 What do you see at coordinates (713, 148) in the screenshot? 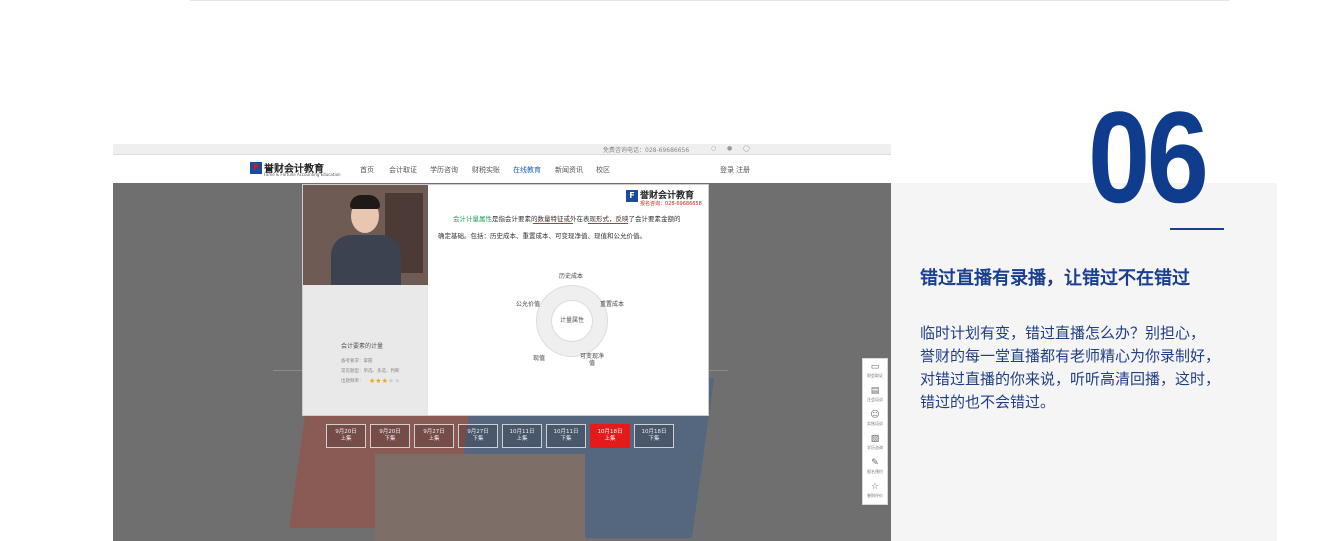
I see `wechat-icon: ○` at bounding box center [713, 148].